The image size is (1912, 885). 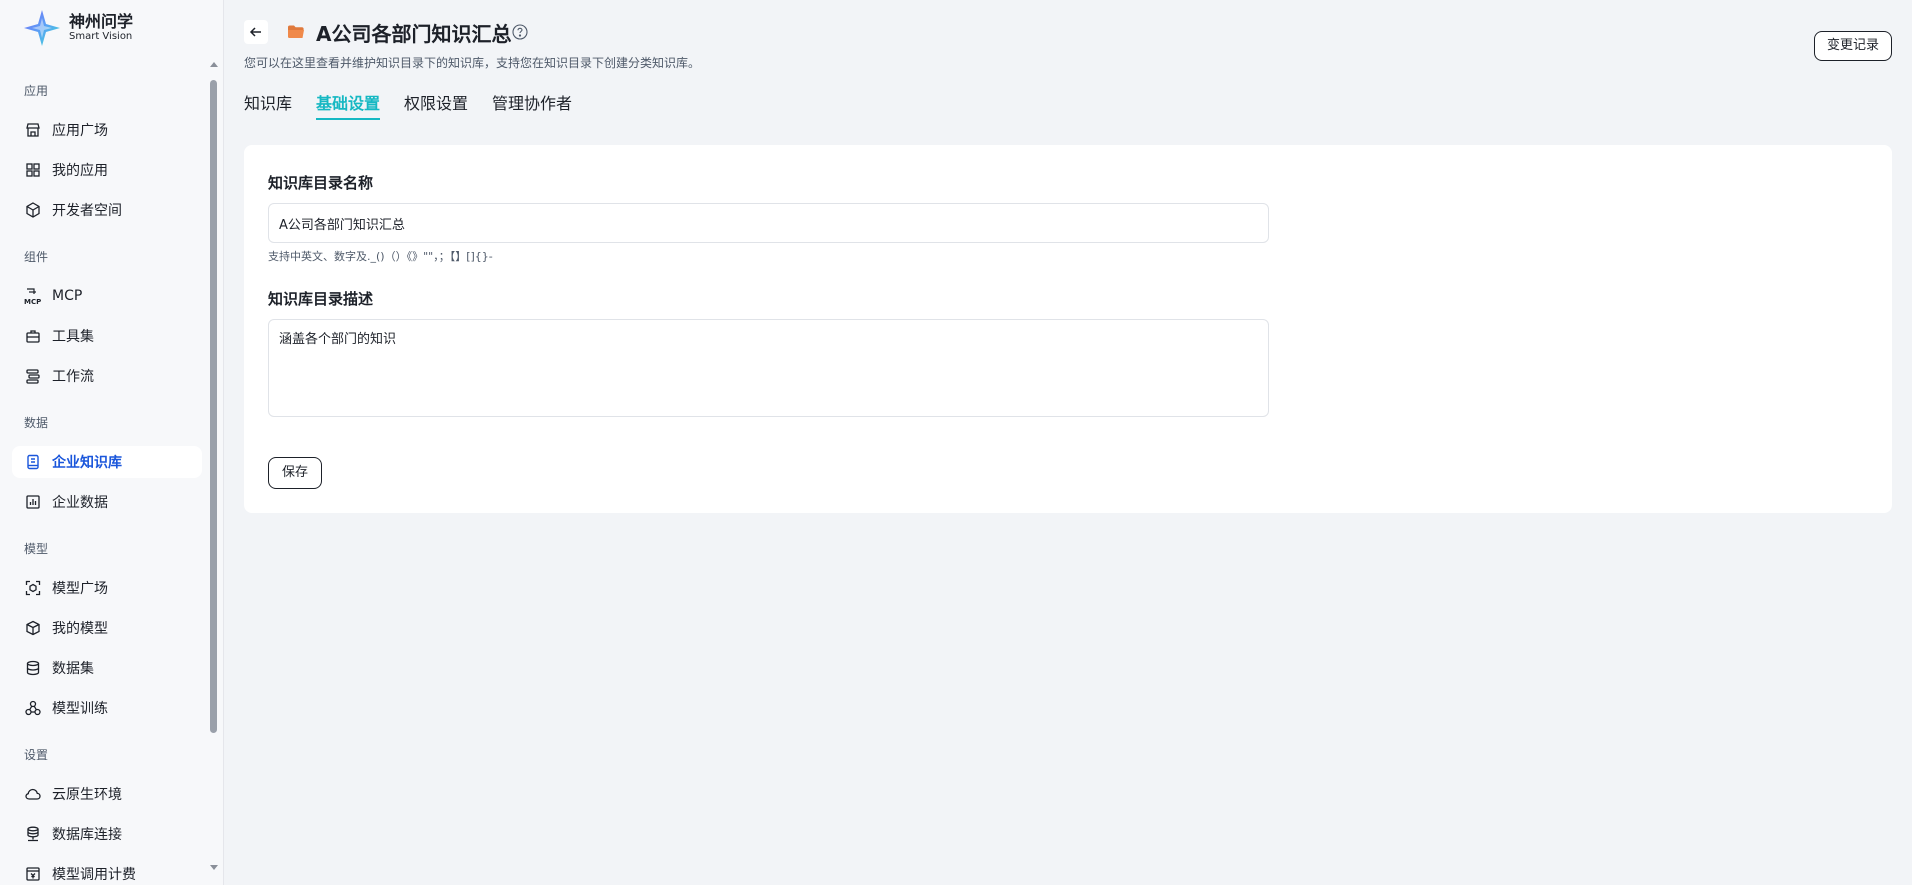 What do you see at coordinates (768, 368) in the screenshot?
I see `directory-description-textarea: 涵盖各个部门的知识` at bounding box center [768, 368].